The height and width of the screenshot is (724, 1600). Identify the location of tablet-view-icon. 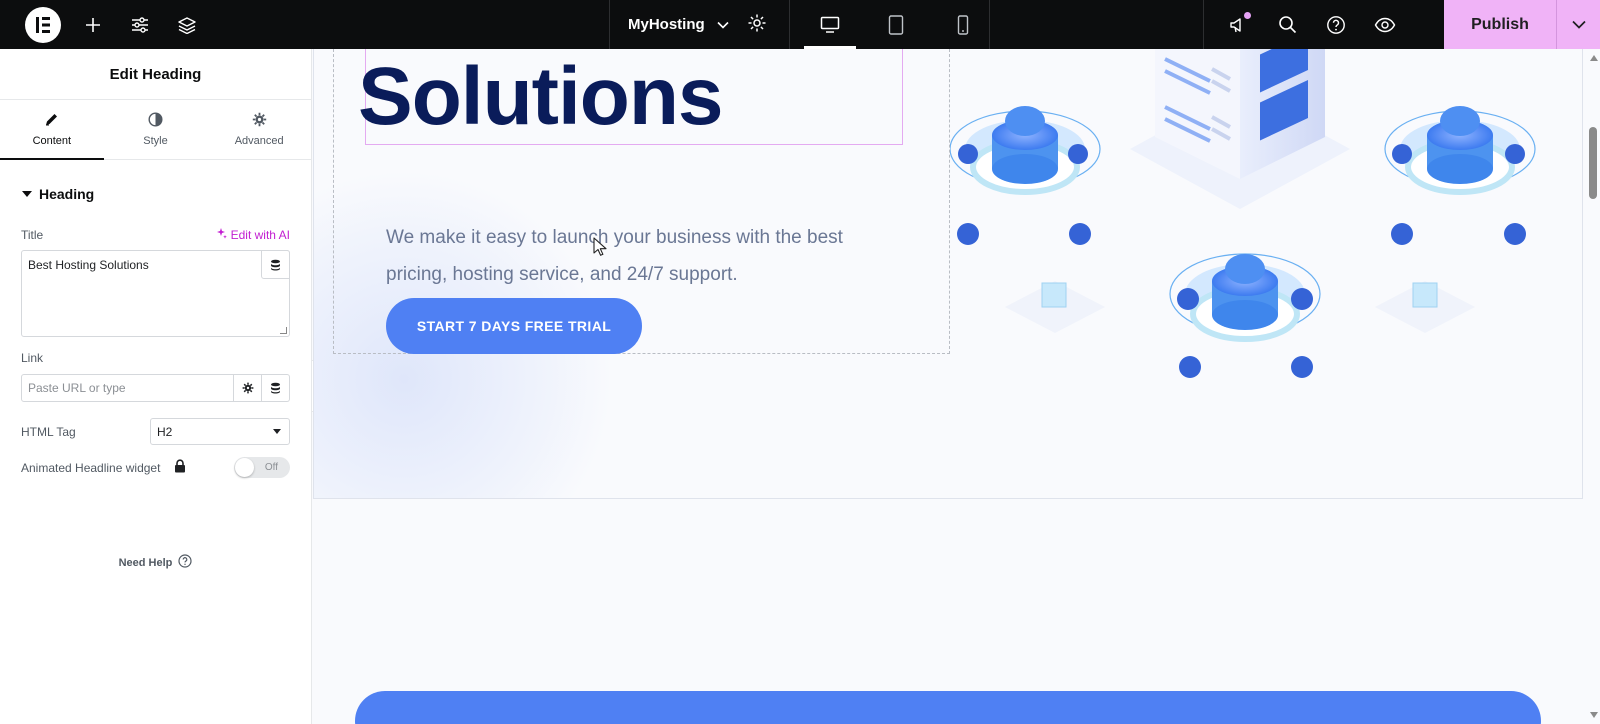
(896, 24).